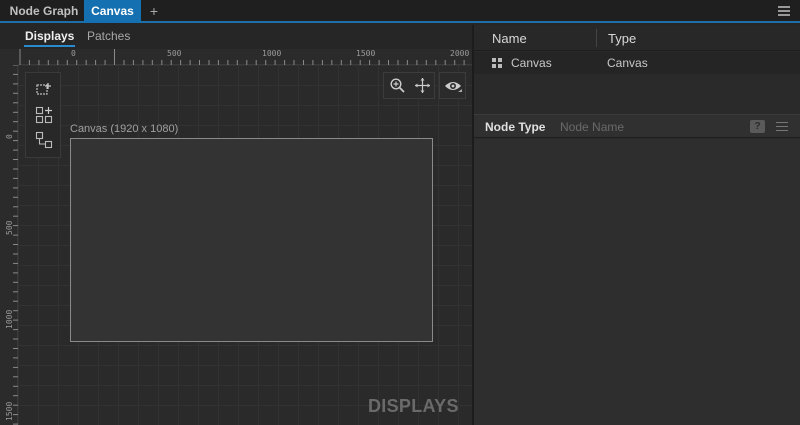 This screenshot has width=800, height=425. I want to click on ruler-corner, so click(9, 57).